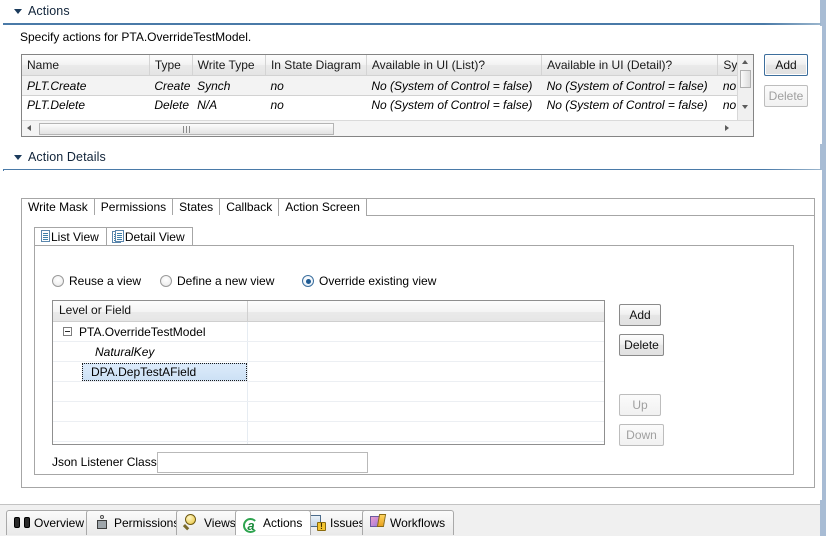  Describe the element at coordinates (125, 352) in the screenshot. I see `tree-node-label: NaturalKey` at that location.